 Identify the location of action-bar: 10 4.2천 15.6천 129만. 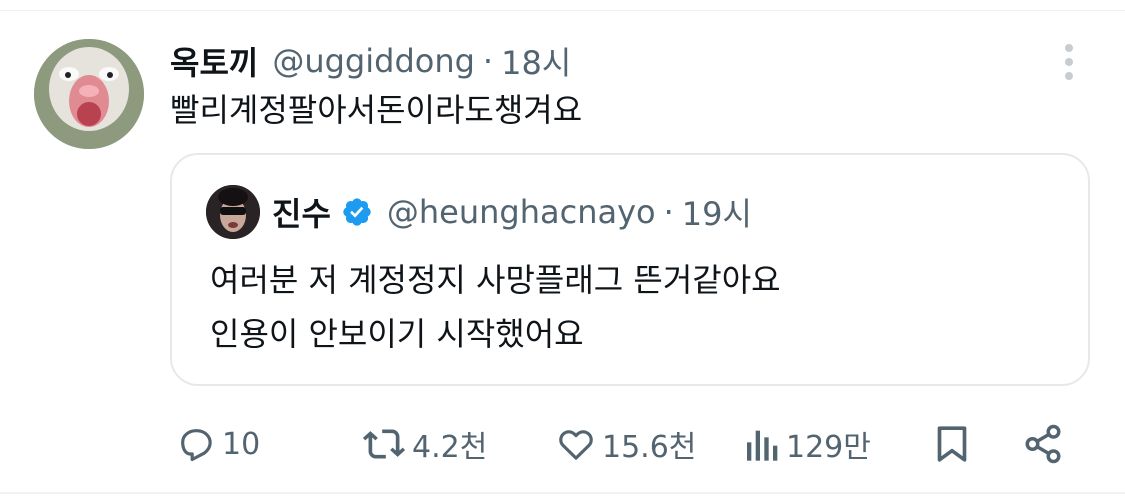
(620, 444).